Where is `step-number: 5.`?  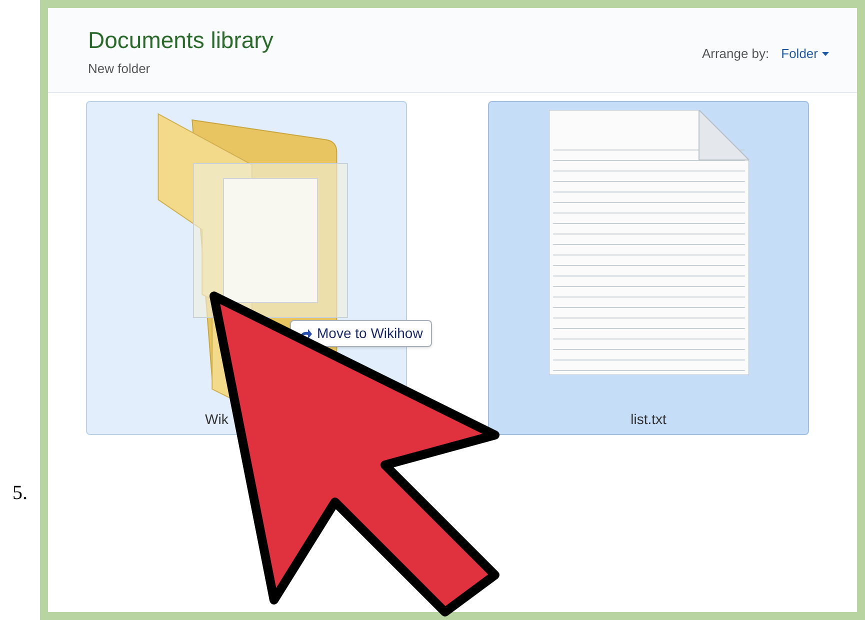 step-number: 5. is located at coordinates (20, 493).